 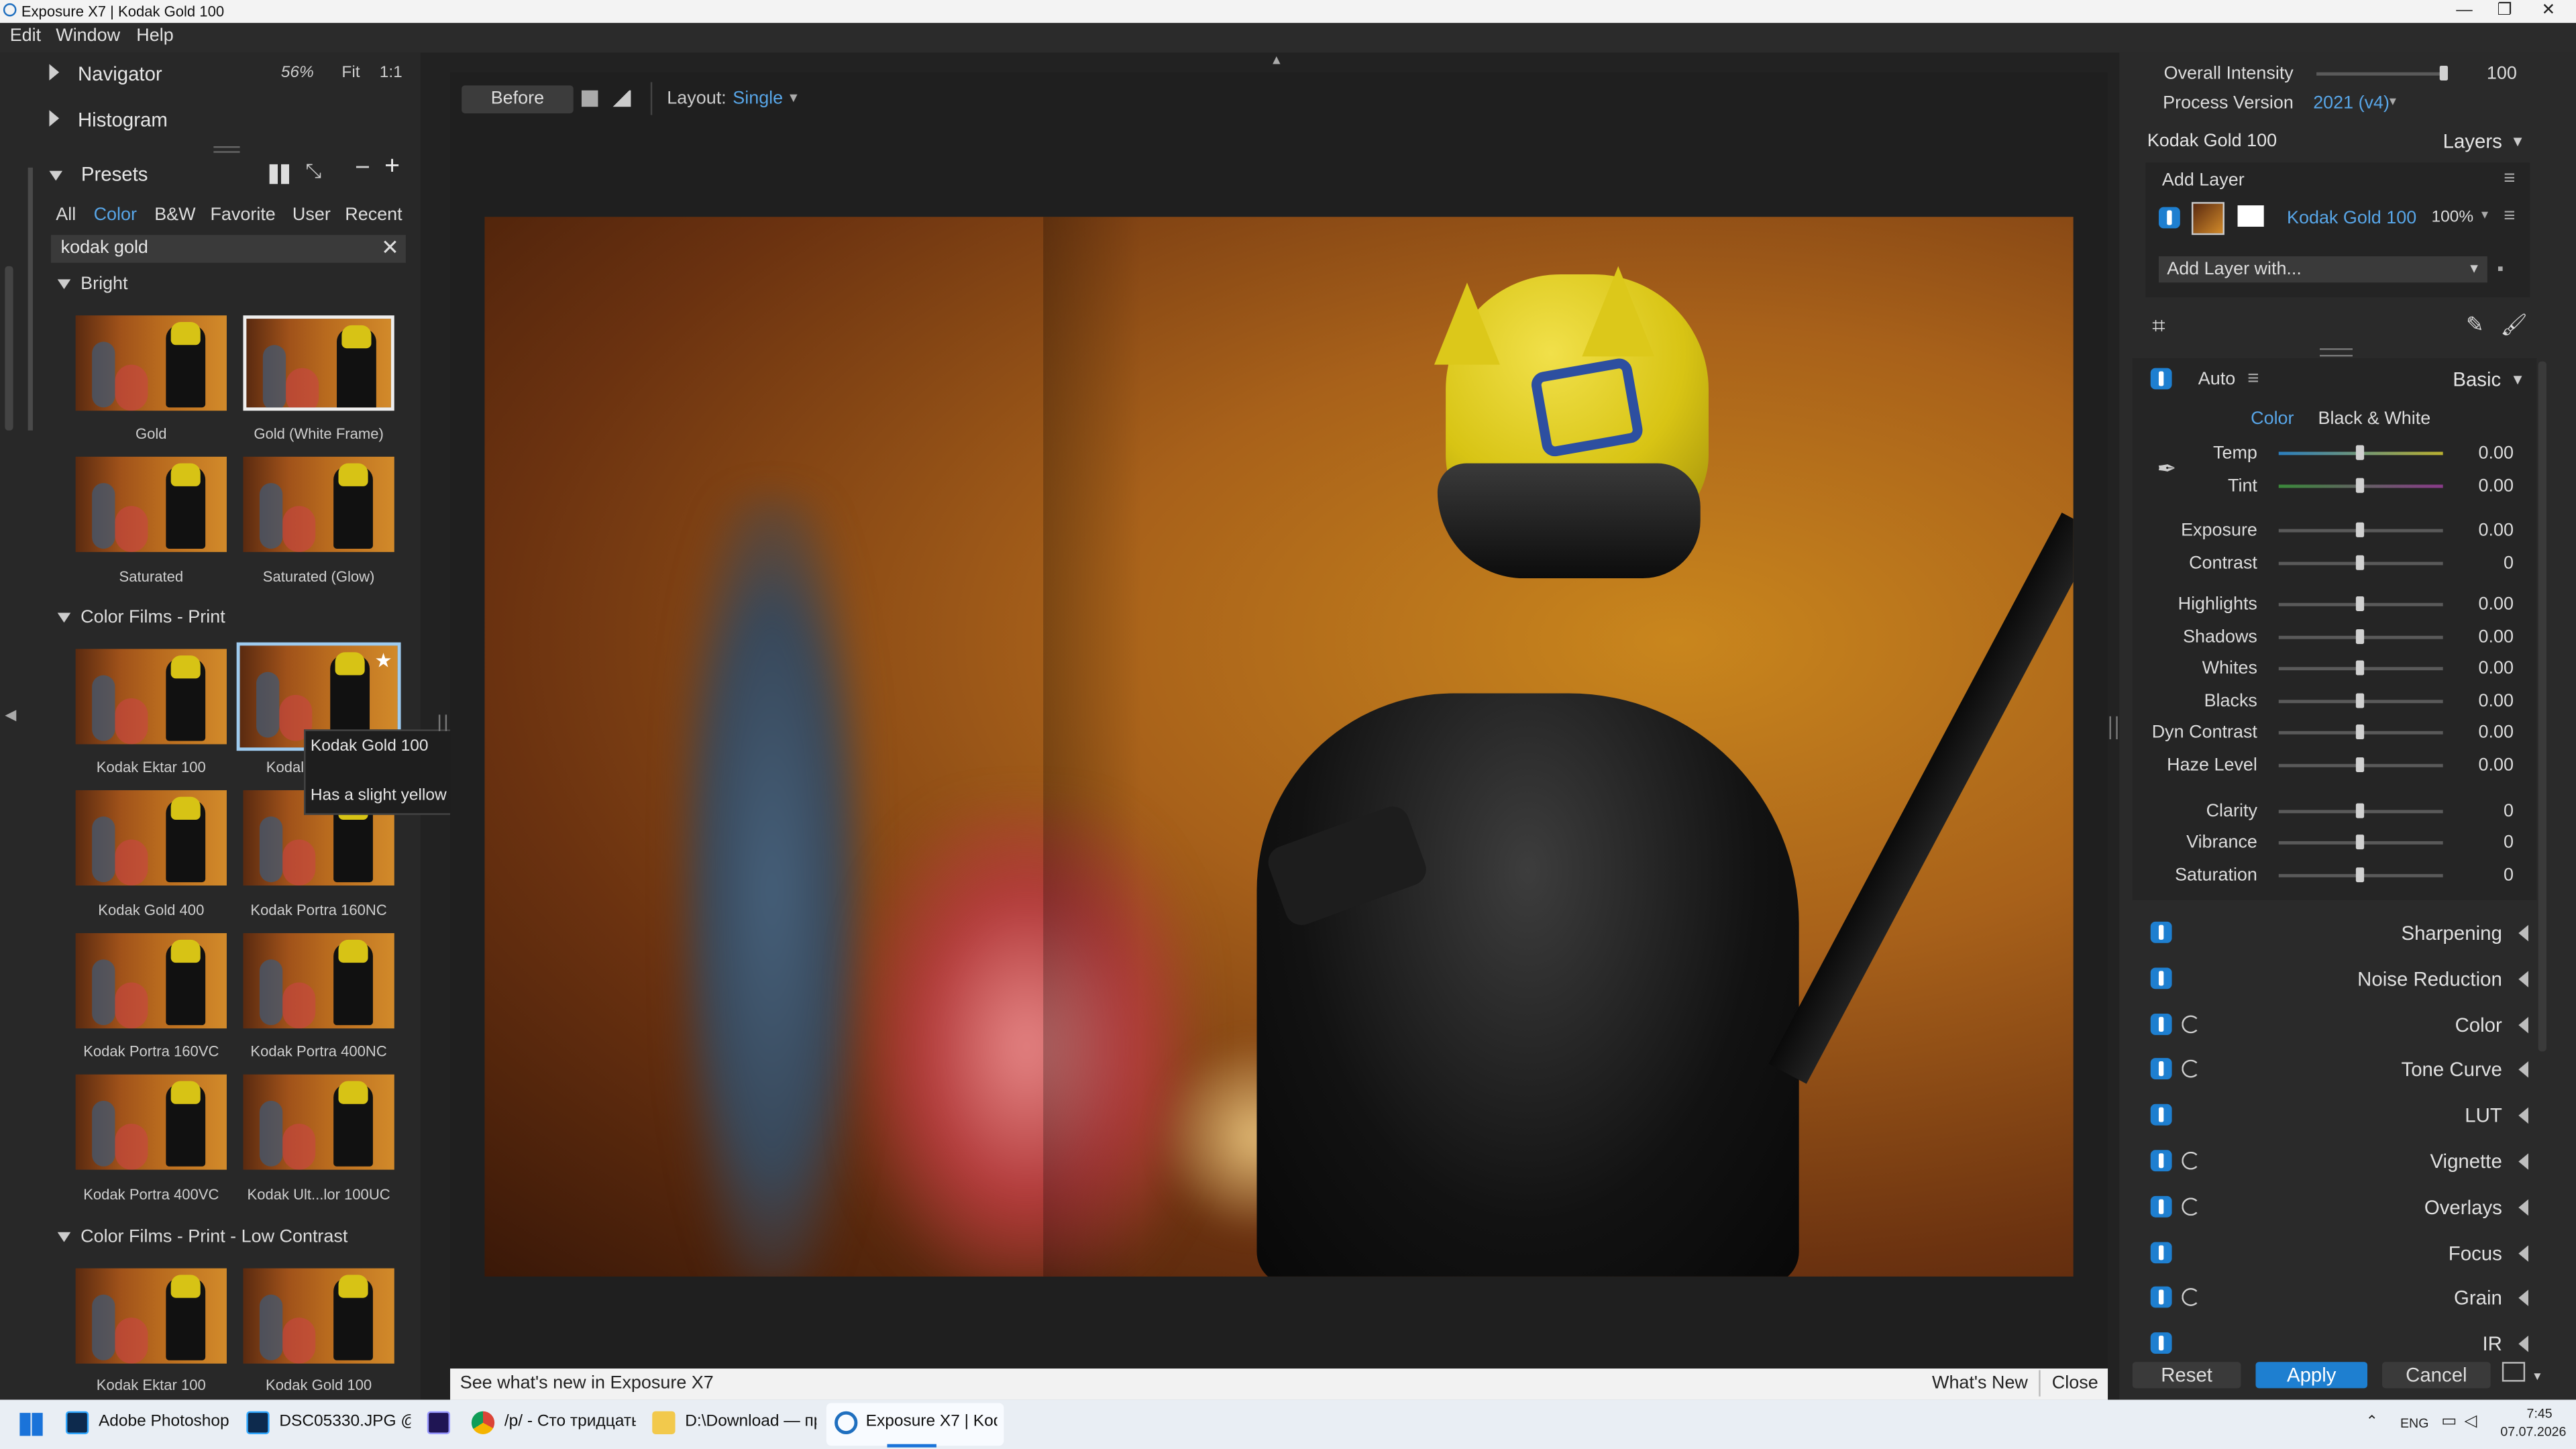 I want to click on slider-haze-level, so click(x=2360, y=765).